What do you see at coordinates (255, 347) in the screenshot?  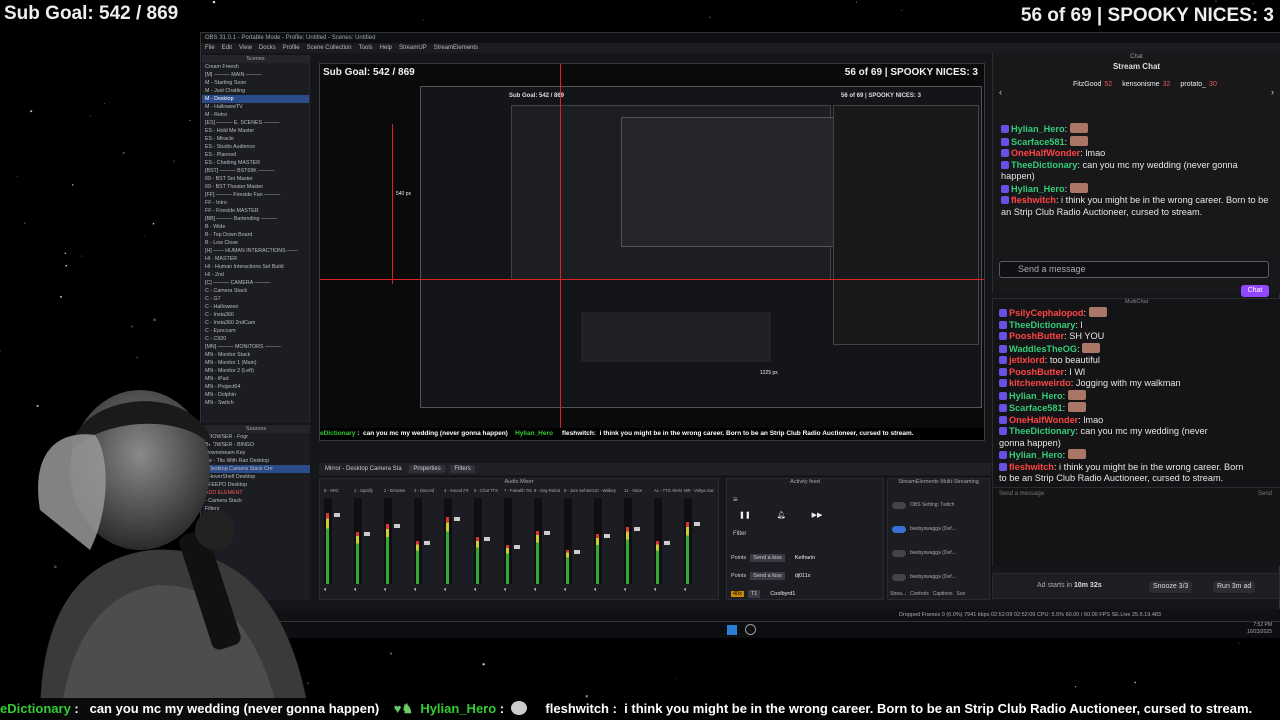 I see `scene-item: [MN] ——— MONITORS ———` at bounding box center [255, 347].